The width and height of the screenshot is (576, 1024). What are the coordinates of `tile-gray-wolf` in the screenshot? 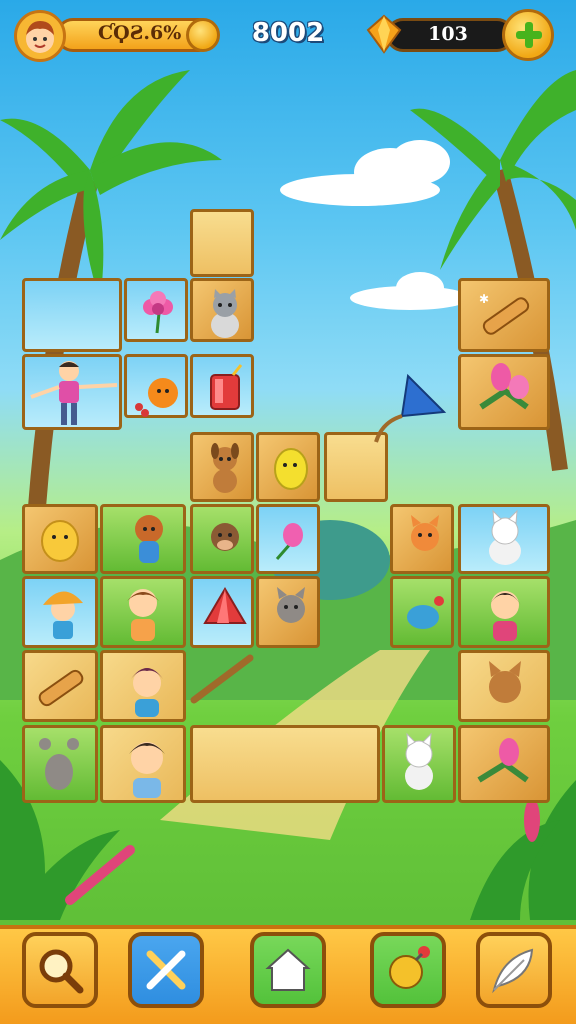 It's located at (288, 612).